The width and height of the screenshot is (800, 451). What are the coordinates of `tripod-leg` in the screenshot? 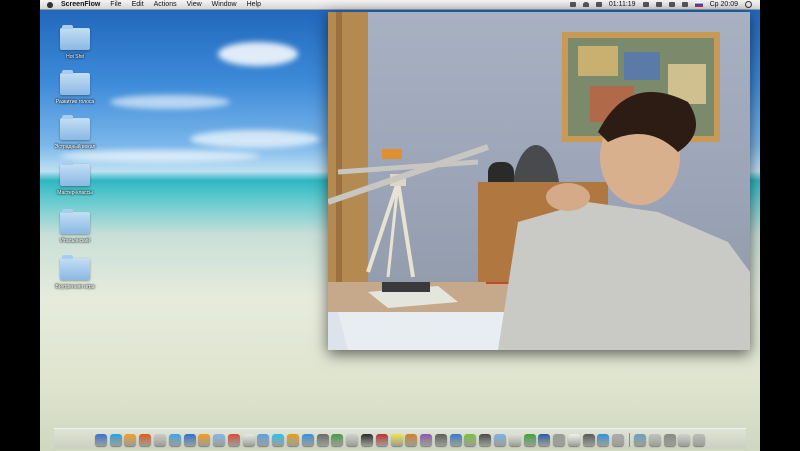 It's located at (405, 229).